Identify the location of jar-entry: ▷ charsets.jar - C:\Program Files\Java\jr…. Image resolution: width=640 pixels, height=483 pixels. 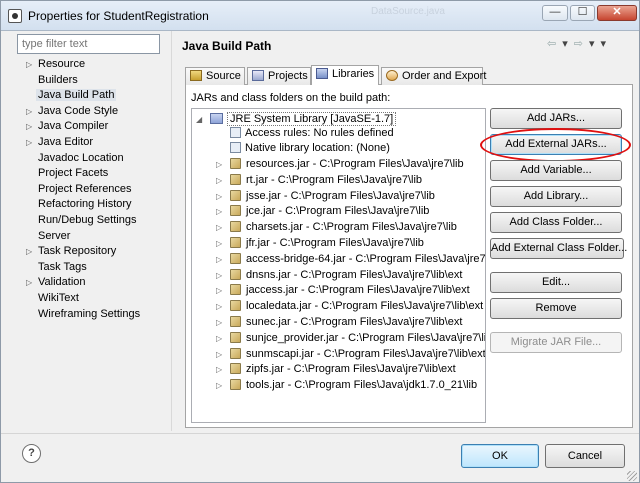
(336, 227).